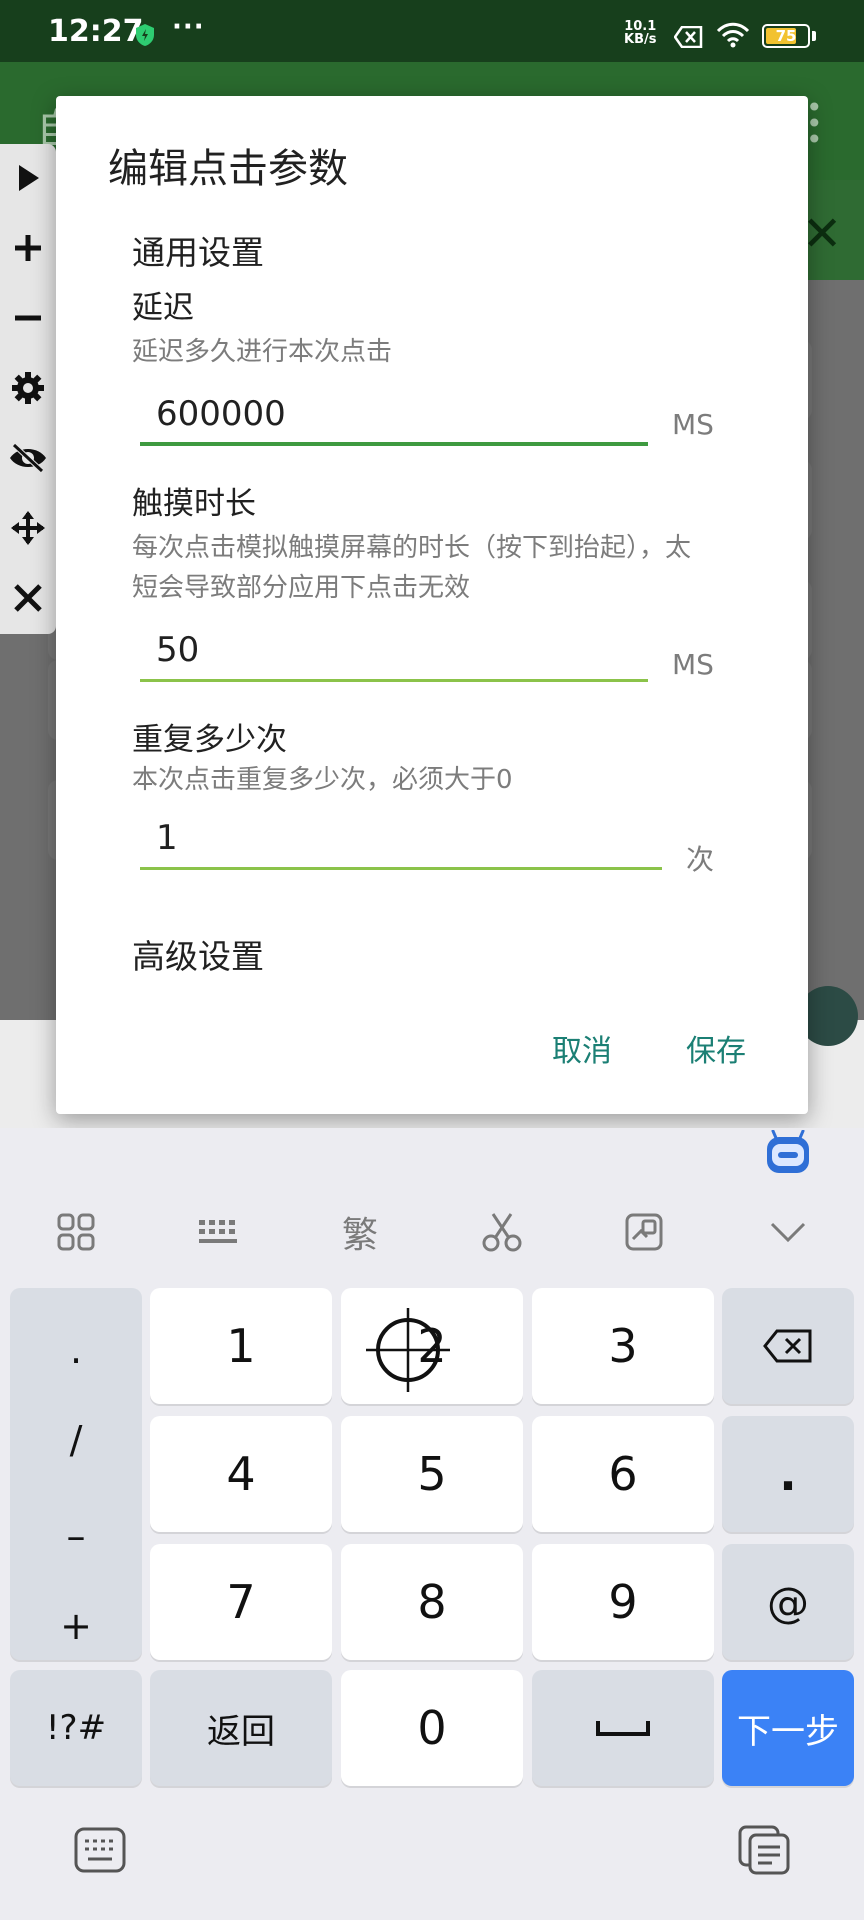 This screenshot has height=1920, width=864. What do you see at coordinates (432, 1474) in the screenshot?
I see `key-5: 5` at bounding box center [432, 1474].